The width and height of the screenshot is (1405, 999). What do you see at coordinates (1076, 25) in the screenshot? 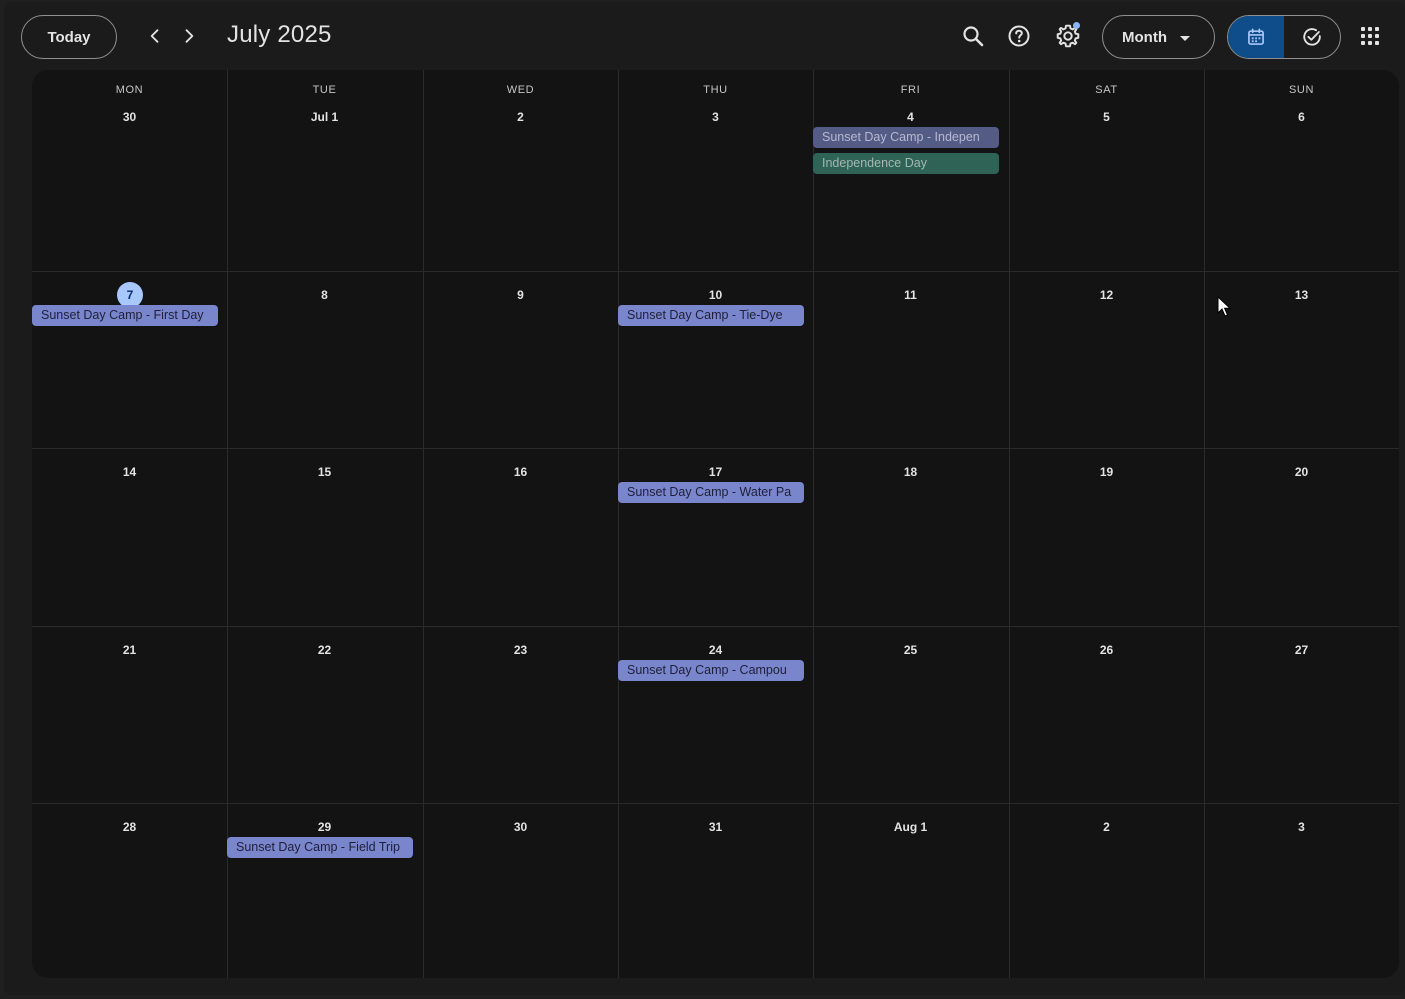
I see `notification-dot` at bounding box center [1076, 25].